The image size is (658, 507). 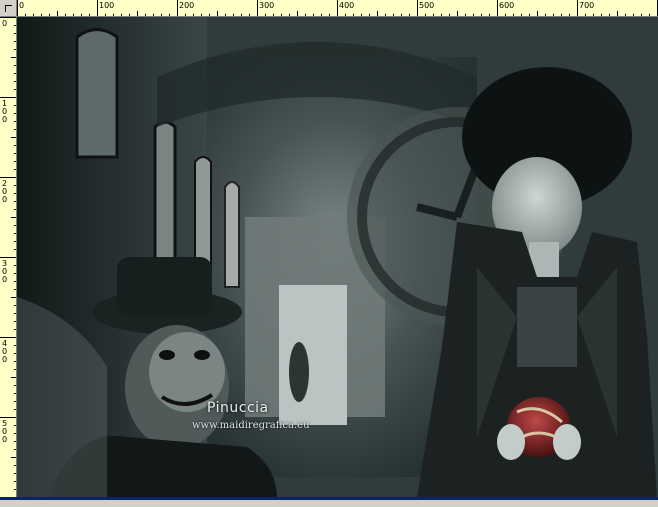 What do you see at coordinates (251, 425) in the screenshot?
I see `website-text: www.maidiregrafica.eu` at bounding box center [251, 425].